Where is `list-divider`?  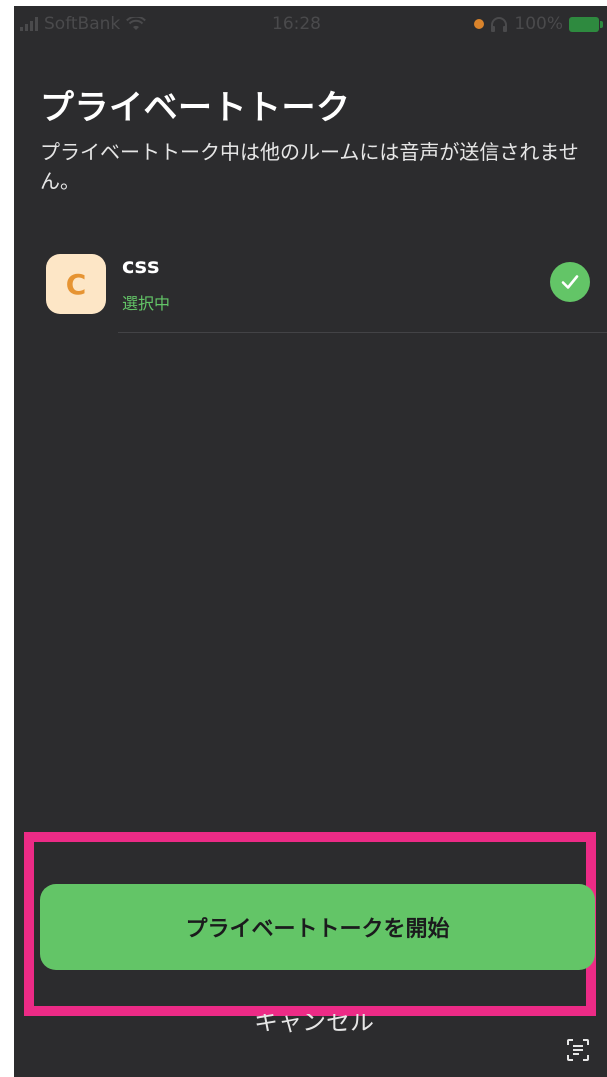 list-divider is located at coordinates (362, 332).